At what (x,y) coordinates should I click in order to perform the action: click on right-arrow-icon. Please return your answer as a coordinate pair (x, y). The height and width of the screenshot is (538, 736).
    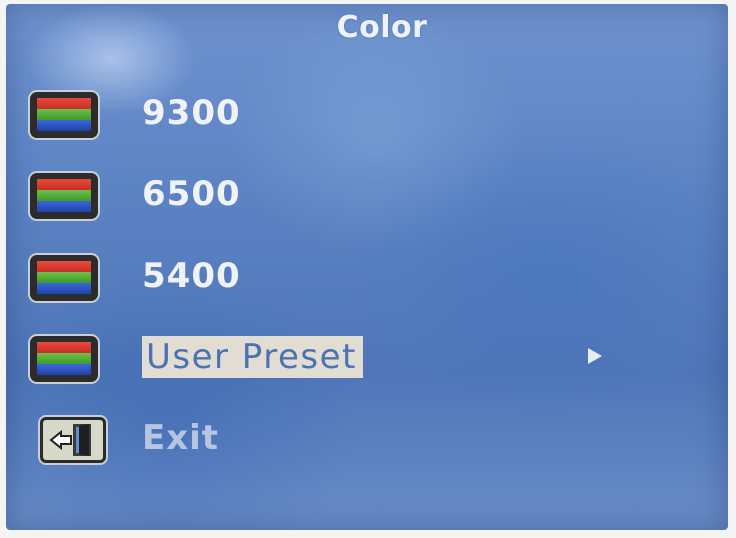
    Looking at the image, I should click on (595, 356).